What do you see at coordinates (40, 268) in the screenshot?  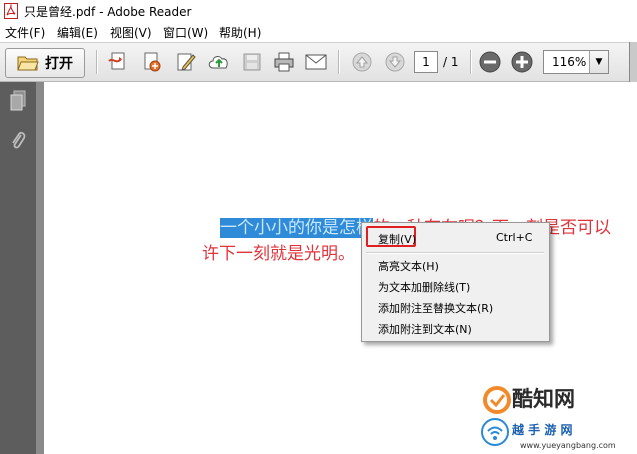 I see `pane-divider` at bounding box center [40, 268].